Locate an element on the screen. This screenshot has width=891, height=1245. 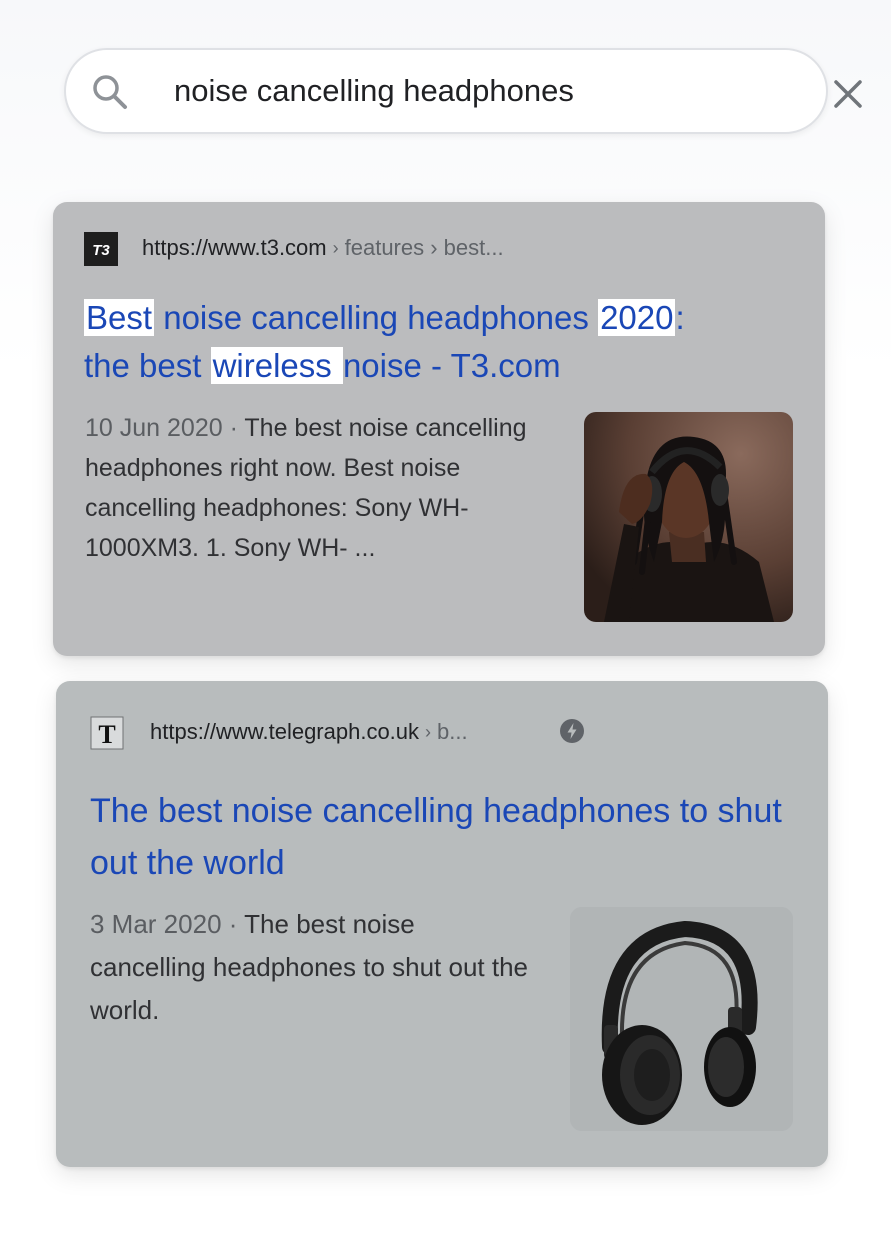
highlight-term: Best is located at coordinates (119, 317).